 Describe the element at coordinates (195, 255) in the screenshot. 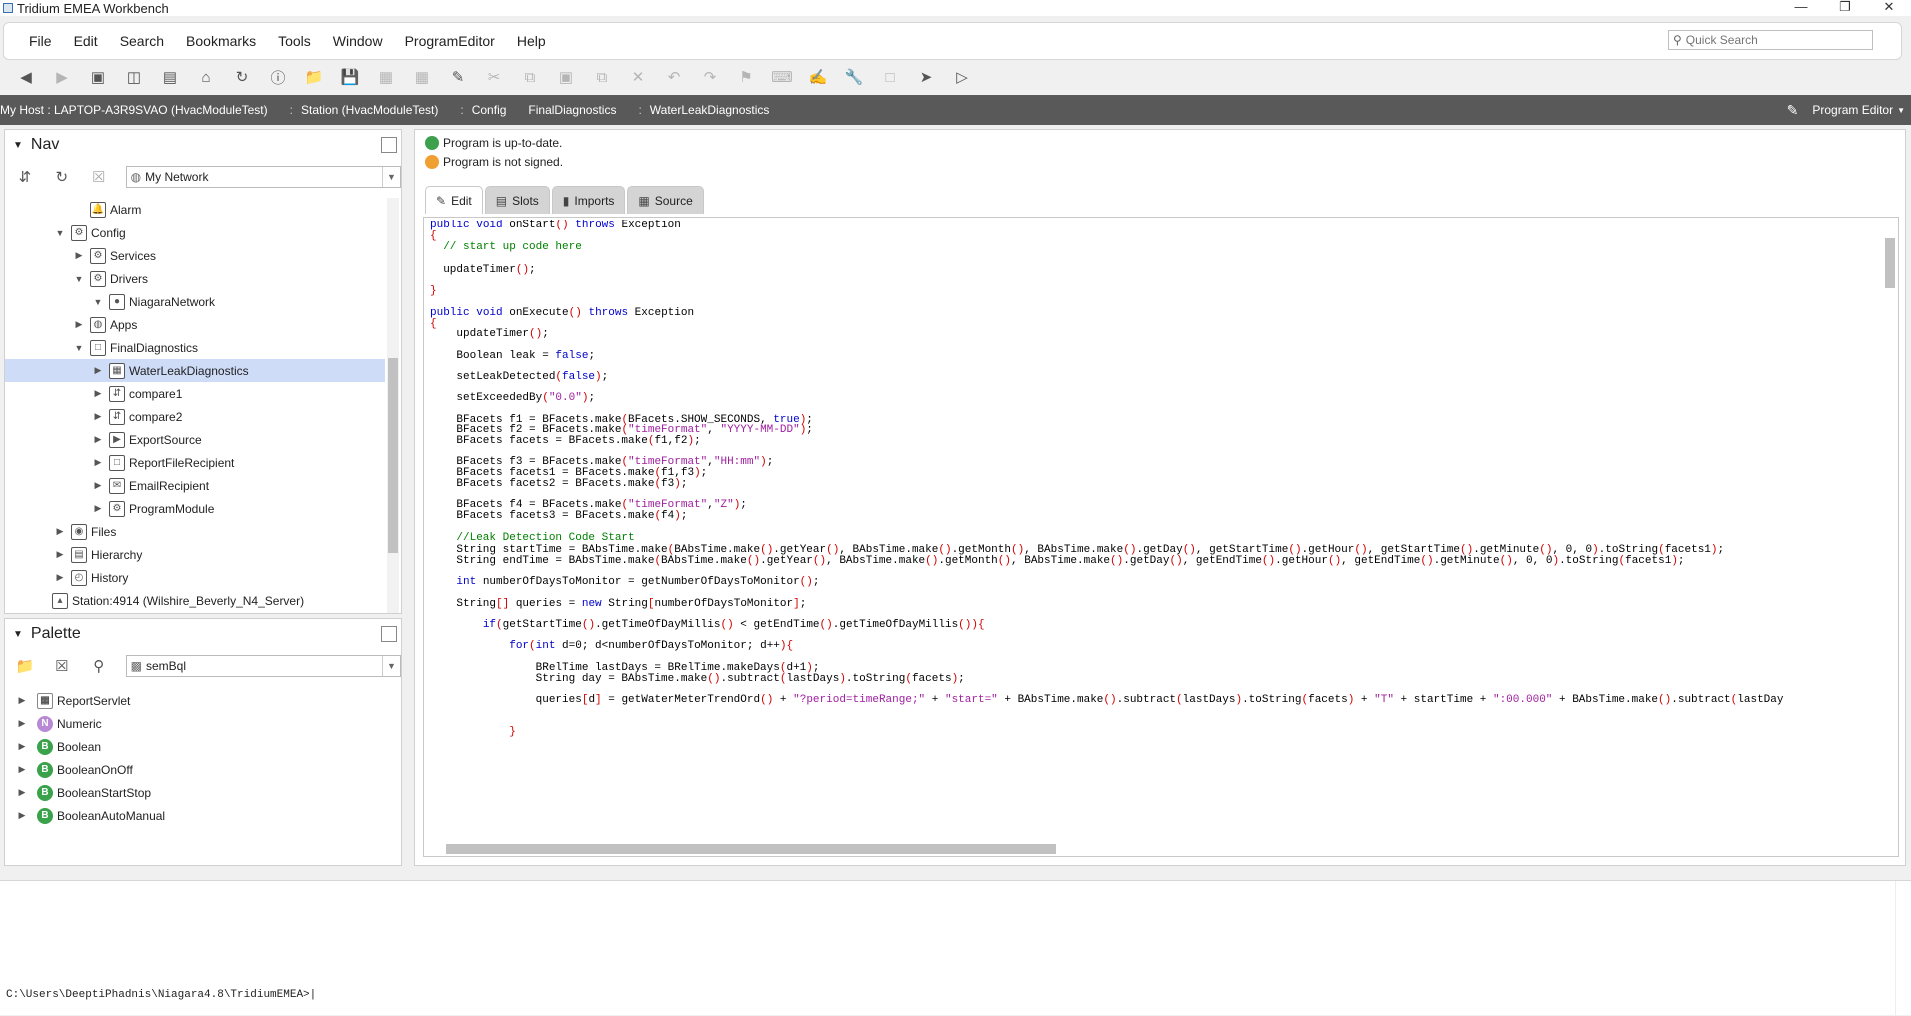

I see `tree-node-services: ▶ ⚙ Services` at that location.